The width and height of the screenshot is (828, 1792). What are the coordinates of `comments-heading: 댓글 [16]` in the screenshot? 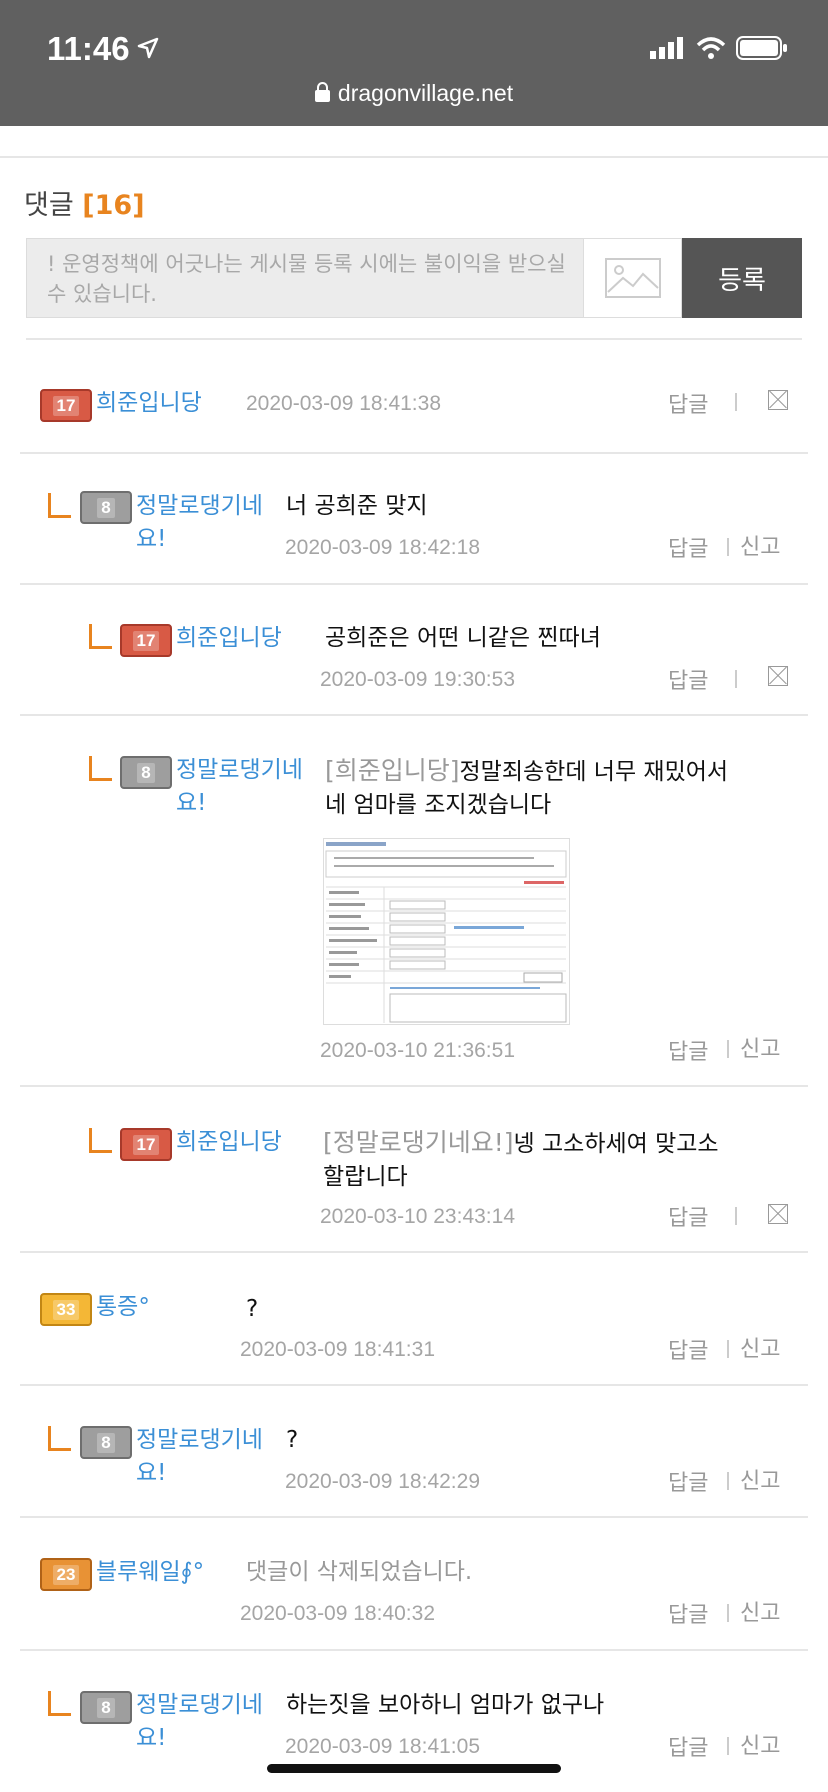 It's located at (84, 205).